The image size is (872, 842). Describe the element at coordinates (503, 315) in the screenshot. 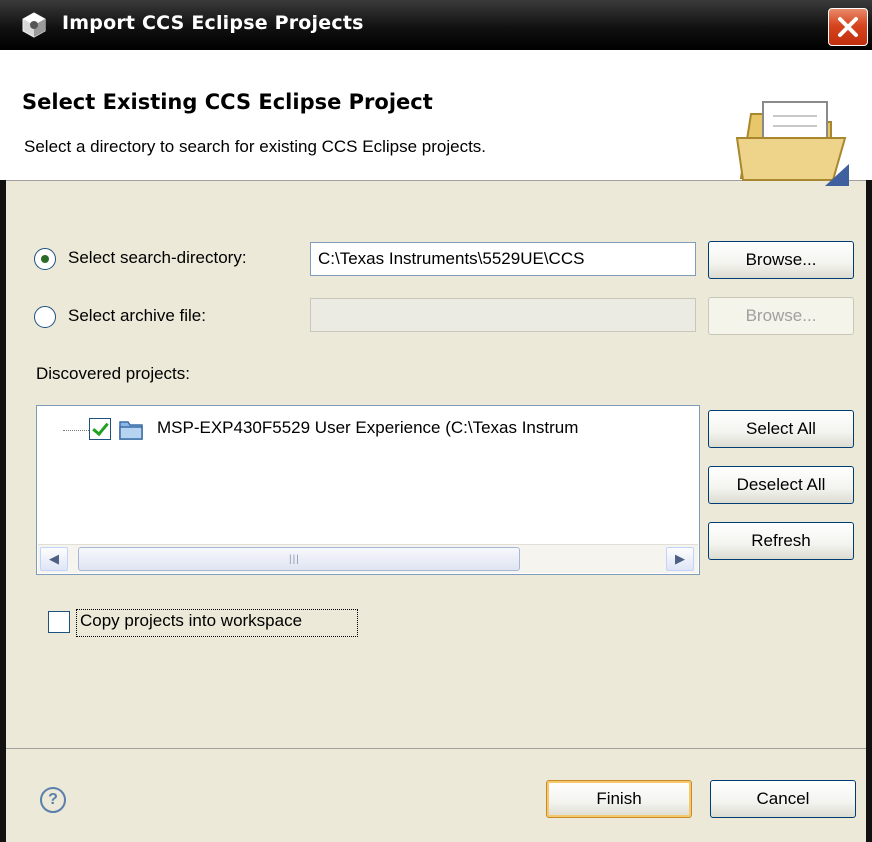

I see `archive-file-input` at that location.